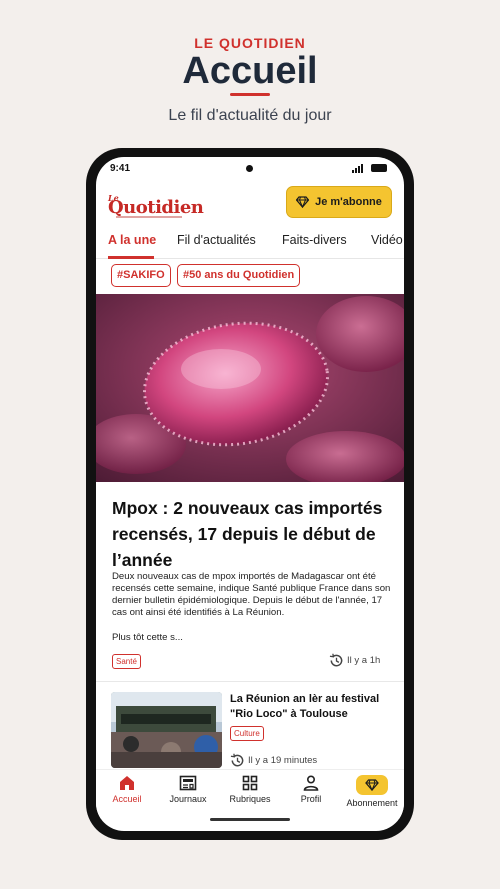  I want to click on tag-50-ans: #50 ans du Quotidien, so click(239, 275).